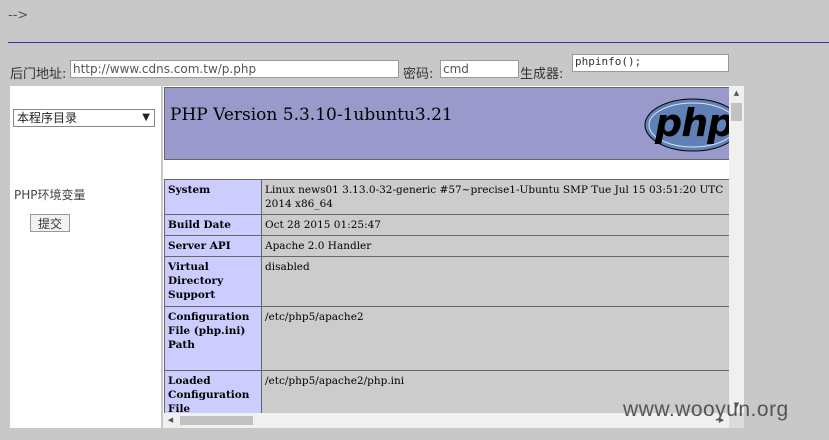  What do you see at coordinates (213, 338) in the screenshot?
I see `row-key: Configuration File (php.ini) Path` at bounding box center [213, 338].